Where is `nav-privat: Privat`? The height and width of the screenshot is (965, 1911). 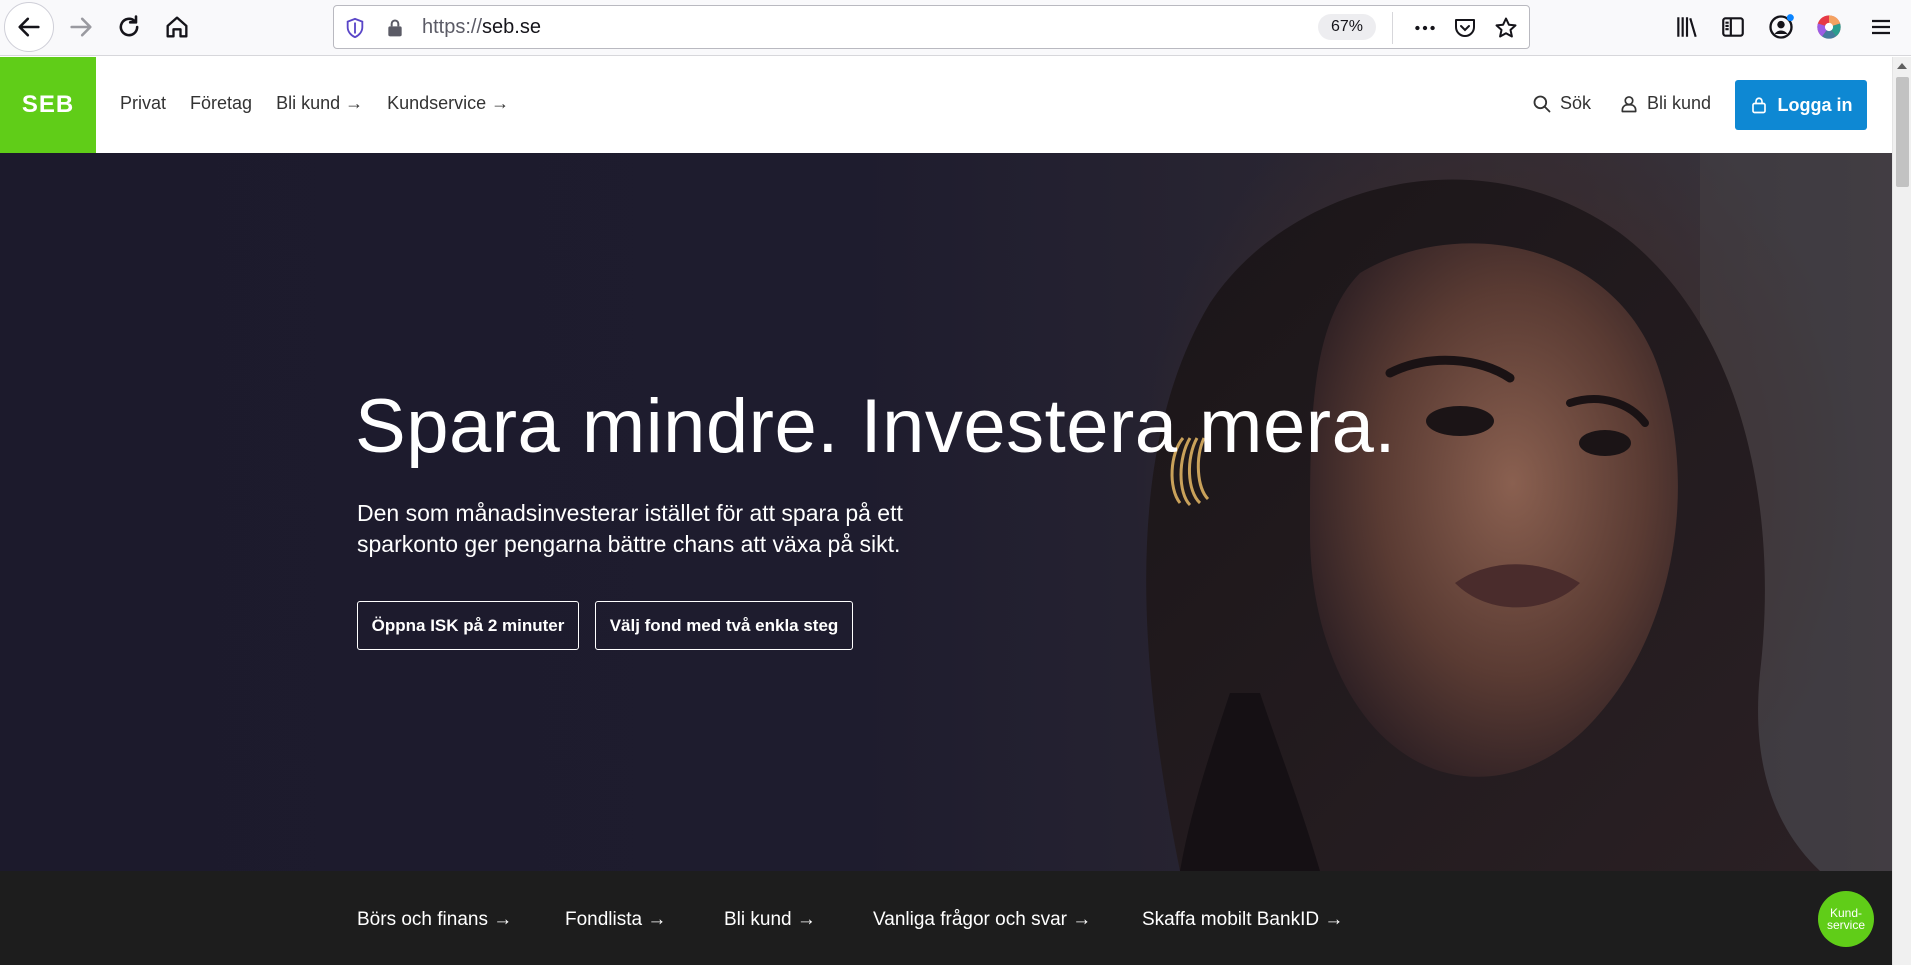 nav-privat: Privat is located at coordinates (143, 103).